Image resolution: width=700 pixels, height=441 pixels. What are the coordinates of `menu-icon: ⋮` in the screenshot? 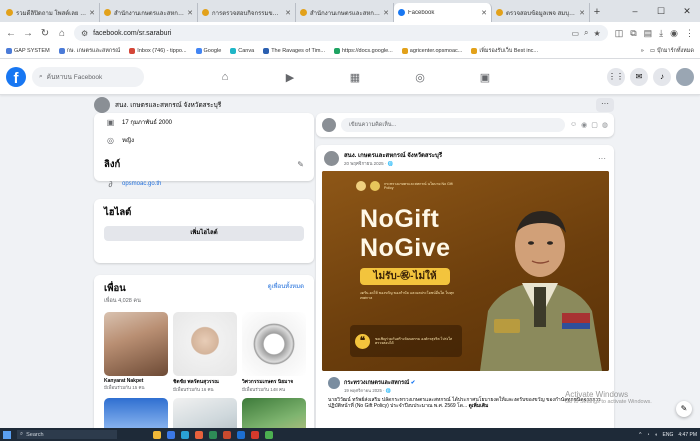 It's located at (689, 33).